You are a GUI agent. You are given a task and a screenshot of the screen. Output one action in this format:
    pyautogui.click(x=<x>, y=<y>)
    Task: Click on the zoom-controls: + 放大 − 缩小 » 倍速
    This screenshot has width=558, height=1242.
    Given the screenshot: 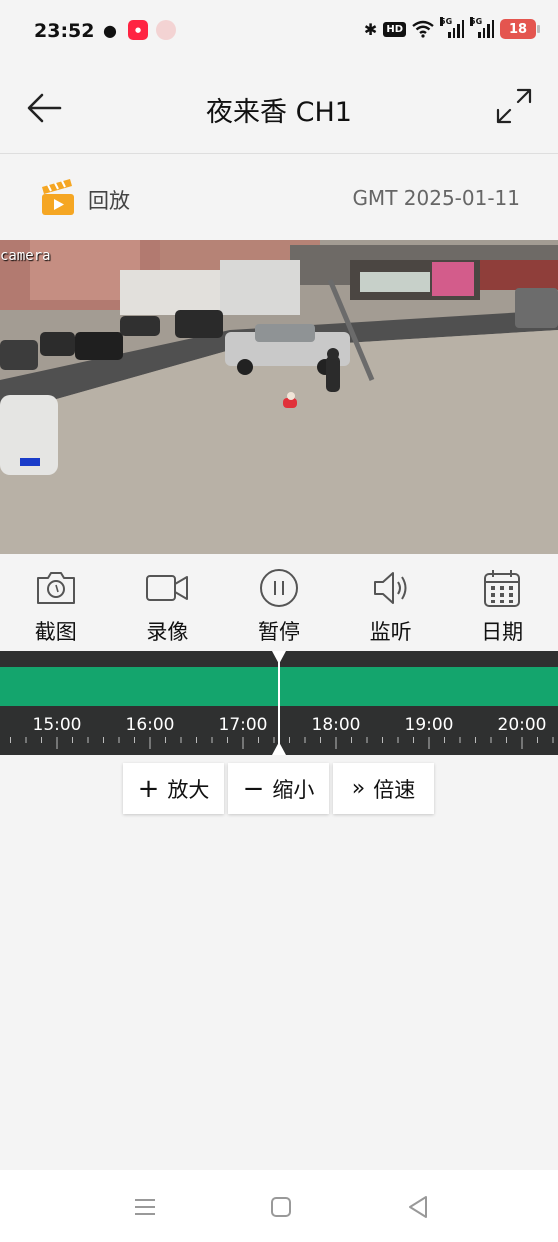 What is the action you would take?
    pyautogui.click(x=278, y=788)
    